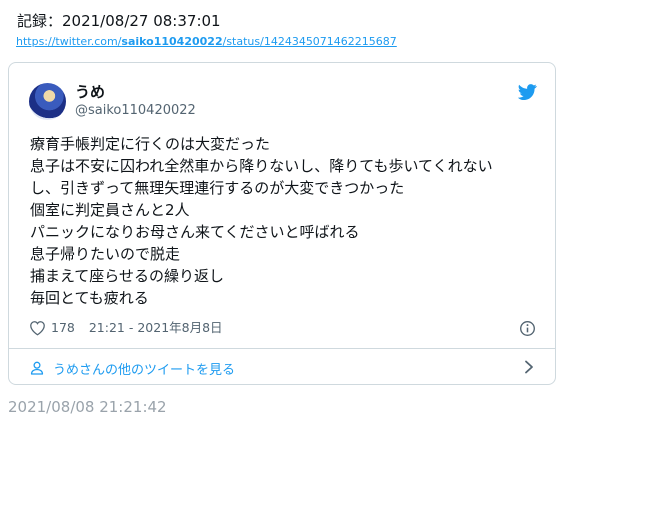 The width and height of the screenshot is (660, 522). Describe the element at coordinates (195, 232) in the screenshot. I see `tweet-line: パニックになりお母さん来てくださいと呼ばれる` at that location.